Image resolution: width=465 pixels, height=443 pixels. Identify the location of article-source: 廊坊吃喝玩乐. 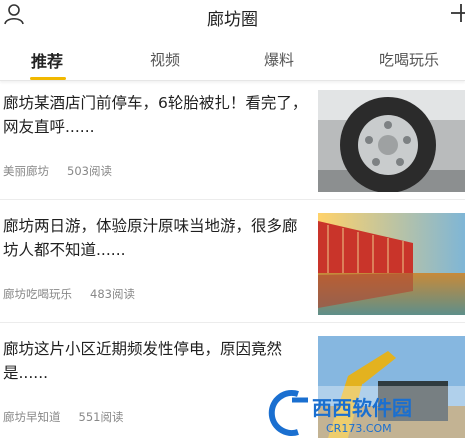
(37, 294).